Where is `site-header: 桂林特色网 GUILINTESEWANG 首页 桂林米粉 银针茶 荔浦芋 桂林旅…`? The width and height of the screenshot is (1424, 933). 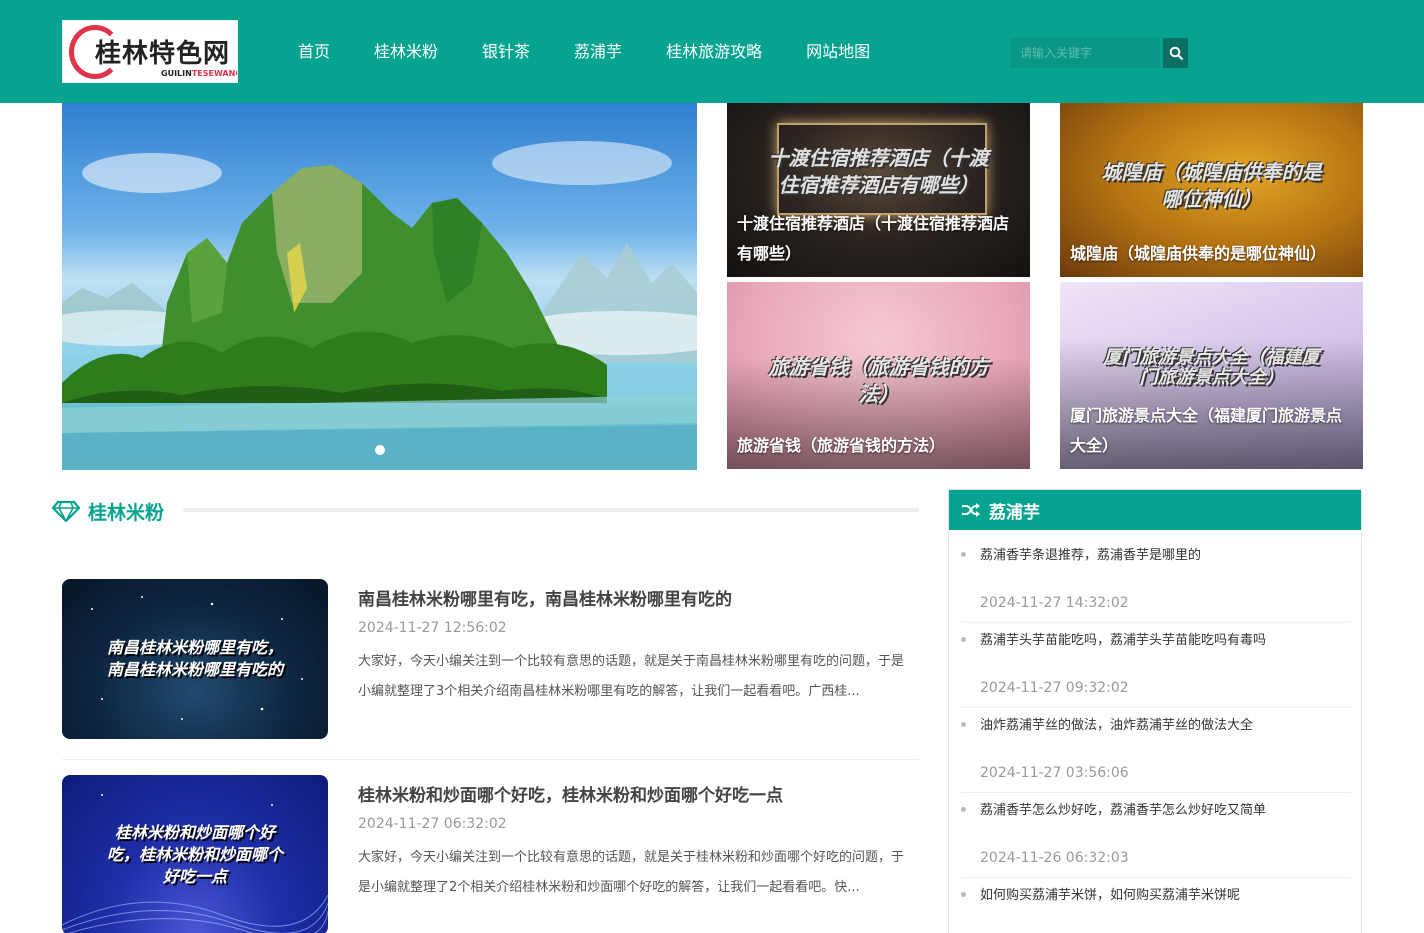 site-header: 桂林特色网 GUILINTESEWANG 首页 桂林米粉 银针茶 荔浦芋 桂林旅… is located at coordinates (712, 51).